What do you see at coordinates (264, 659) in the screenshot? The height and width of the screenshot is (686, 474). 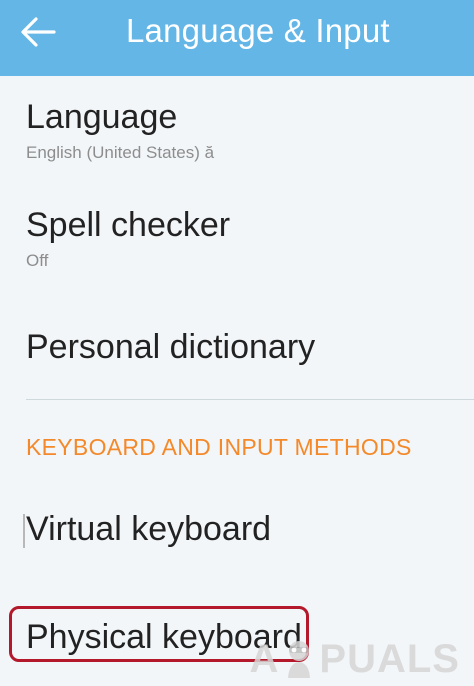 I see `watermark-text-a: A` at bounding box center [264, 659].